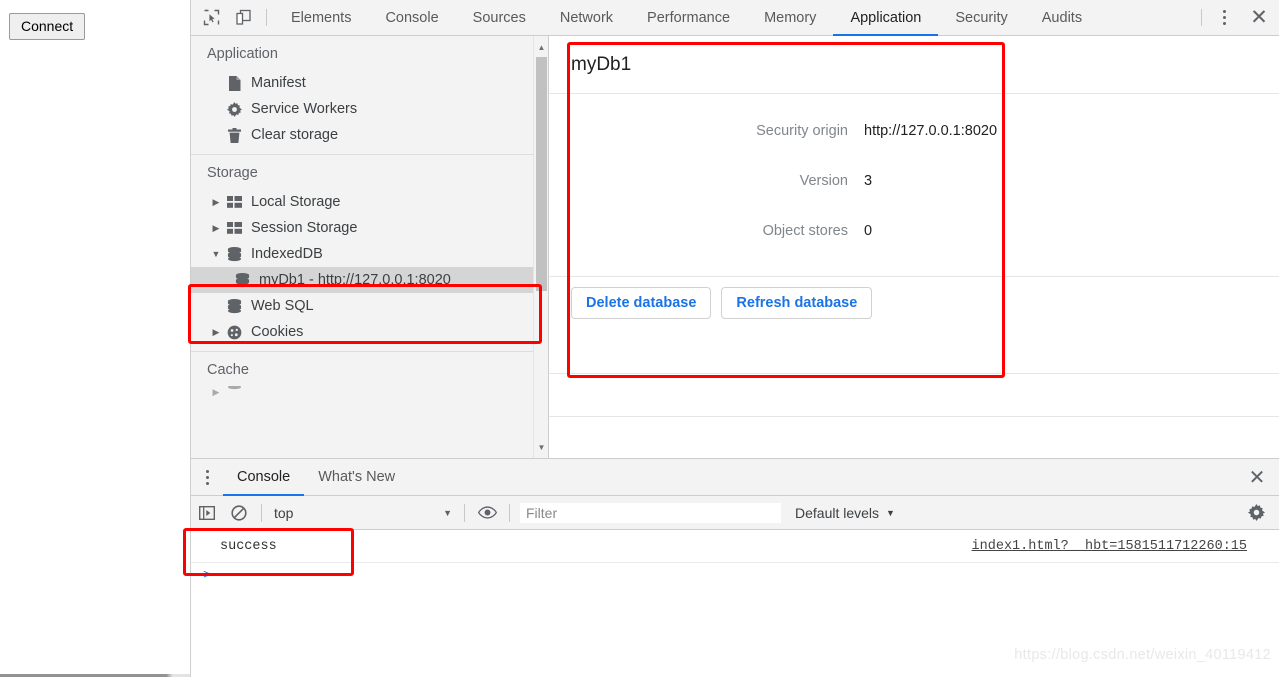 This screenshot has height=679, width=1279. Describe the element at coordinates (802, 131) in the screenshot. I see `field-label: Security origin` at that location.